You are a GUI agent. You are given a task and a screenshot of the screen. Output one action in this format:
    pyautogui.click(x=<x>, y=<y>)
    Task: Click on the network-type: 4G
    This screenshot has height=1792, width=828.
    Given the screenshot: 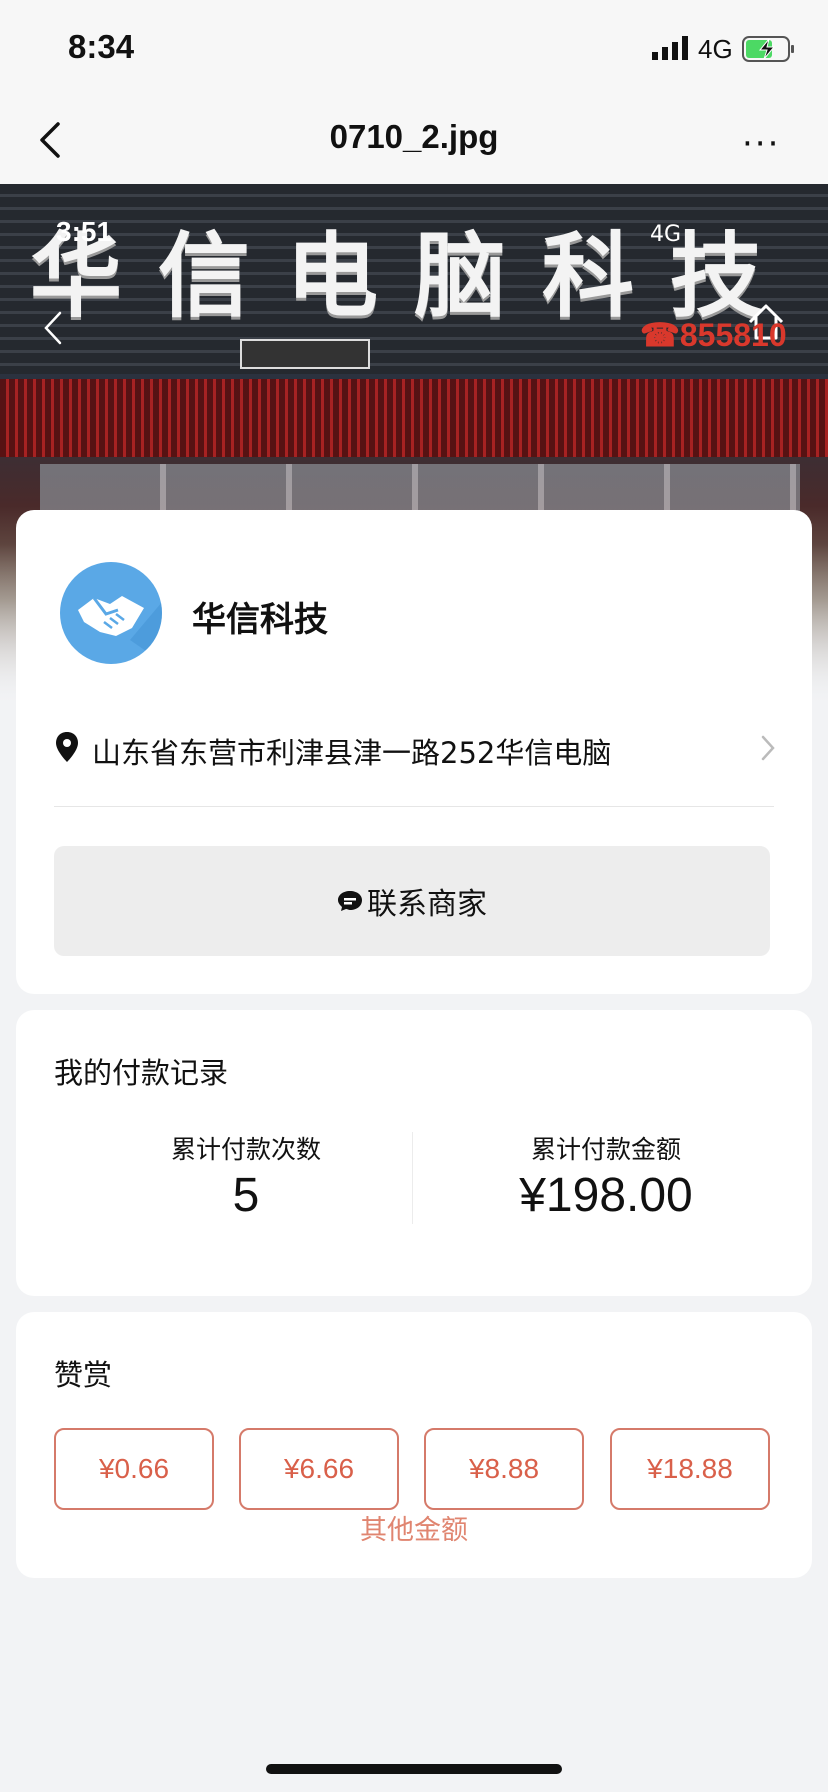 What is the action you would take?
    pyautogui.click(x=715, y=49)
    